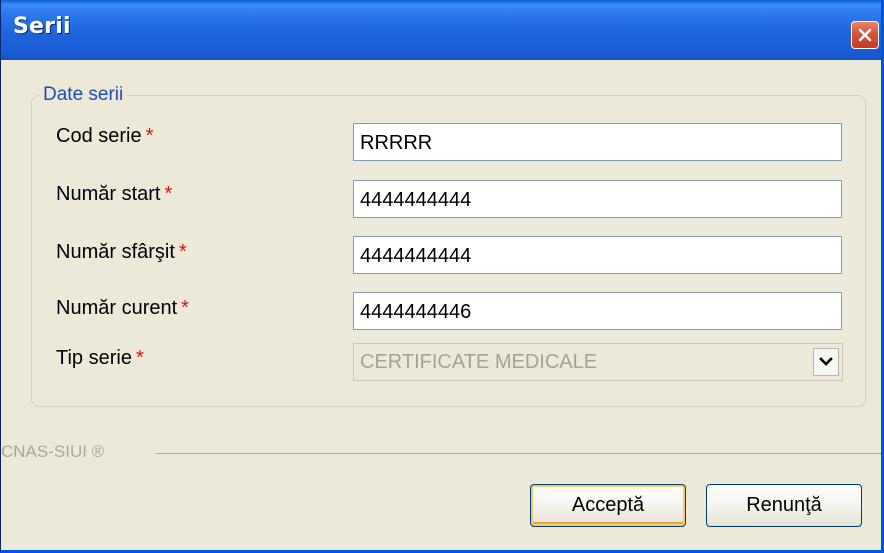 This screenshot has height=553, width=884. Describe the element at coordinates (416, 256) in the screenshot. I see `numar-sfarsit-value: 4444444444` at that location.